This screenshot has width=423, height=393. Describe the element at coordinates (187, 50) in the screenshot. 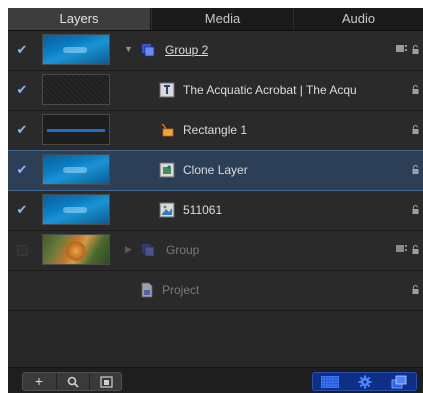

I see `layer-name: Group 2` at that location.